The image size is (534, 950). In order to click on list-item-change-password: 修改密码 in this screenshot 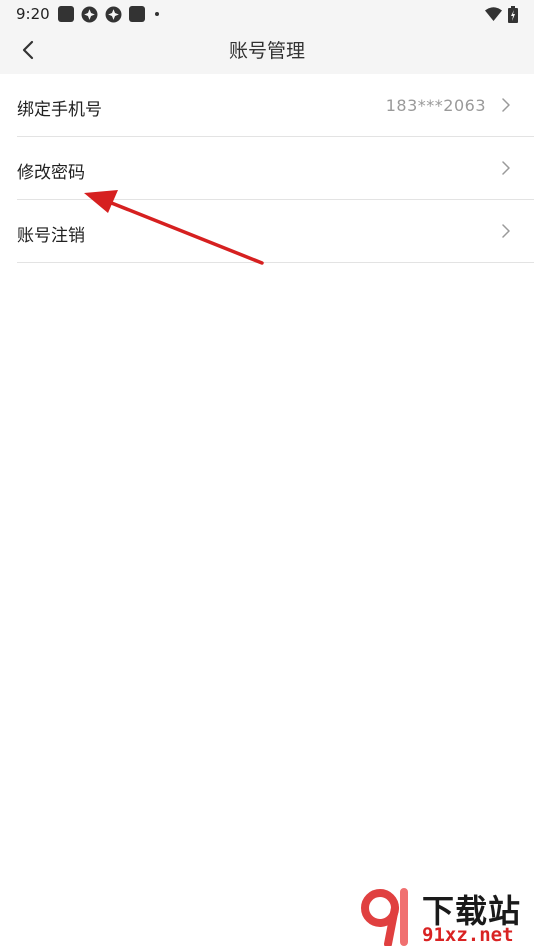, I will do `click(275, 168)`.